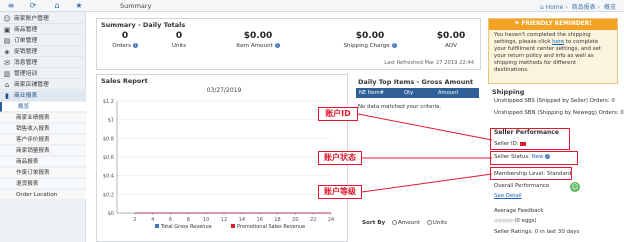 This screenshot has width=624, height=242. What do you see at coordinates (425, 153) in the screenshot?
I see `annotation-arrows` at bounding box center [425, 153].